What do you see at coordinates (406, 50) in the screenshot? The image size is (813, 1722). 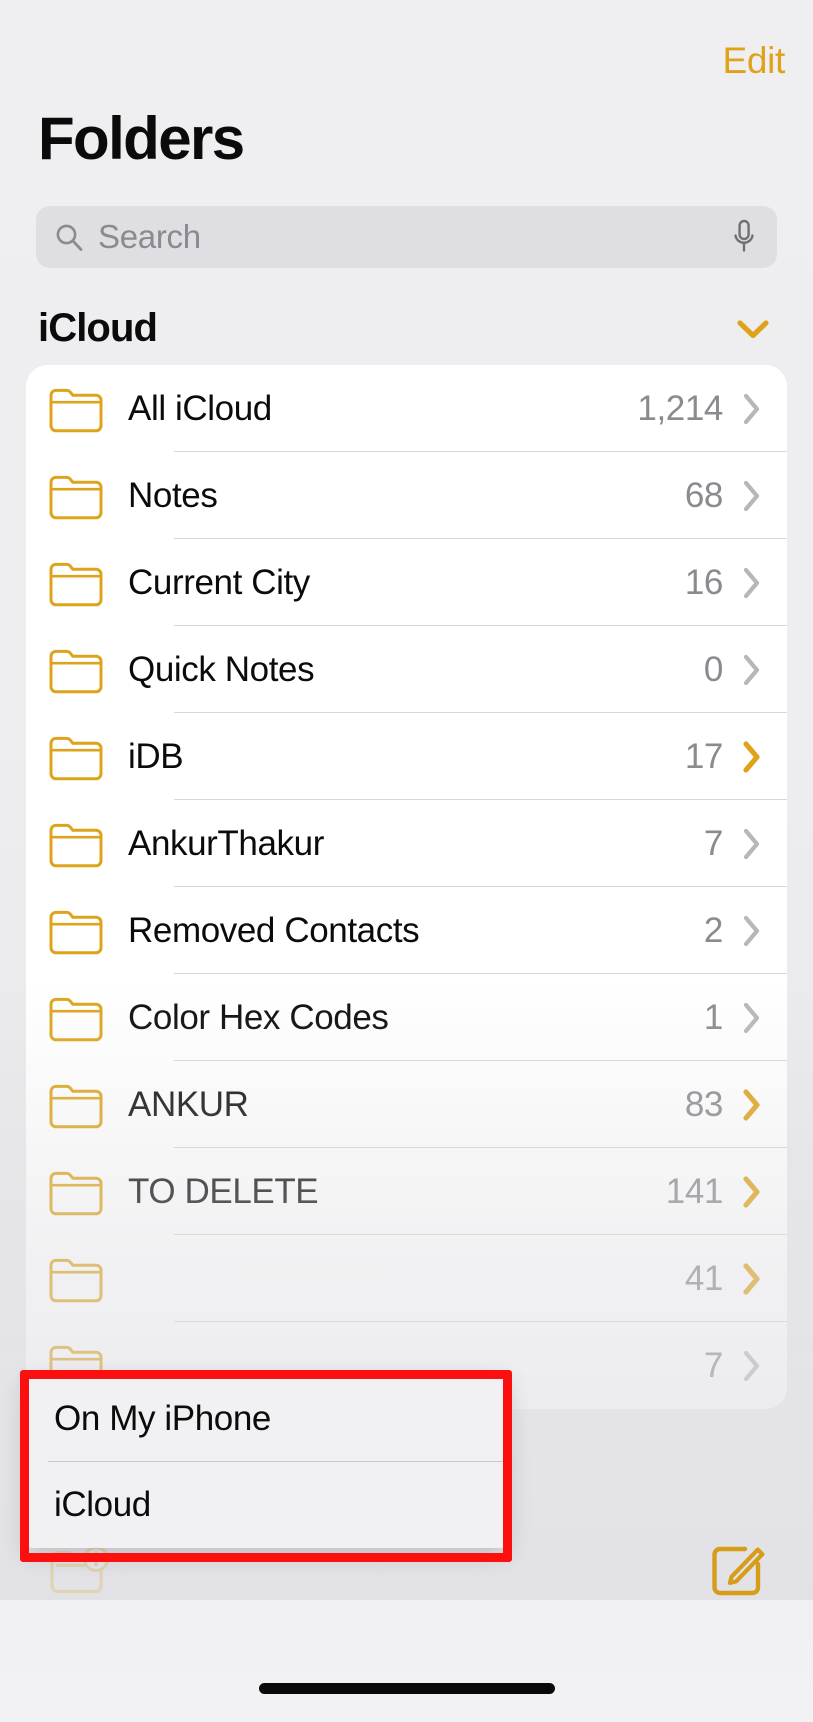 I see `navigation-bar: Edit` at bounding box center [406, 50].